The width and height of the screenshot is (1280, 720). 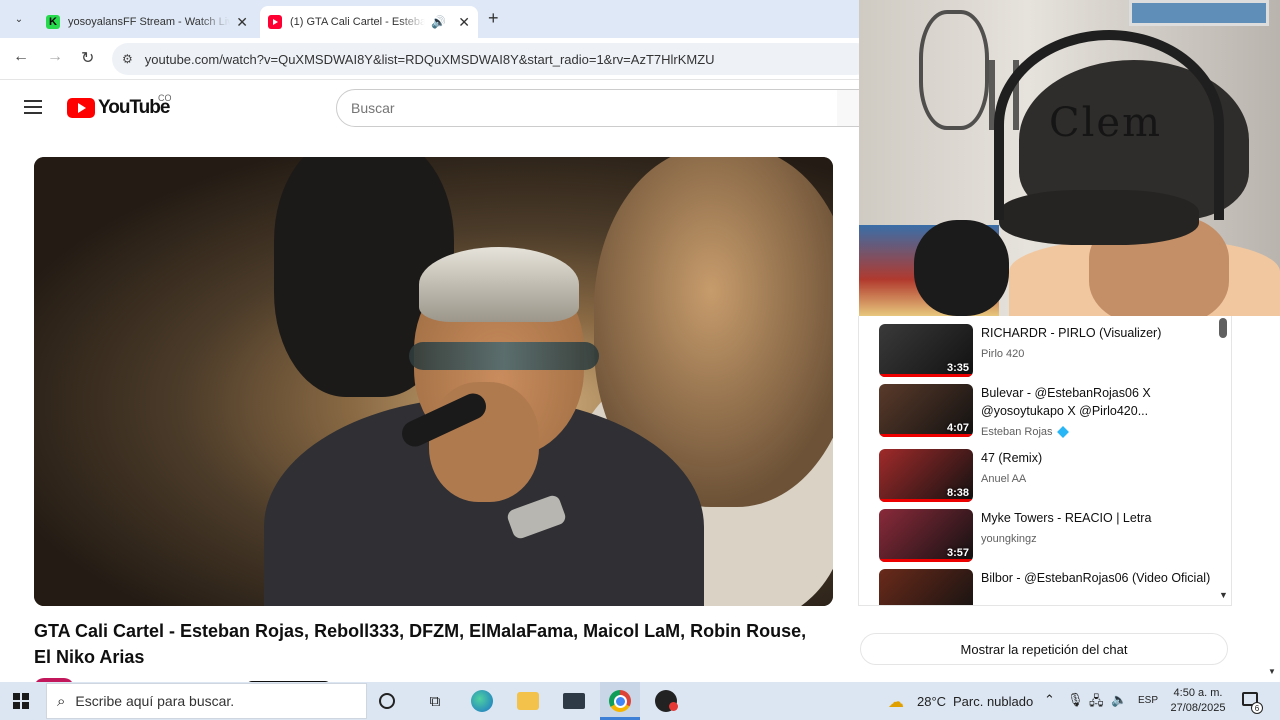 What do you see at coordinates (165, 98) in the screenshot?
I see `country-code: CO` at bounding box center [165, 98].